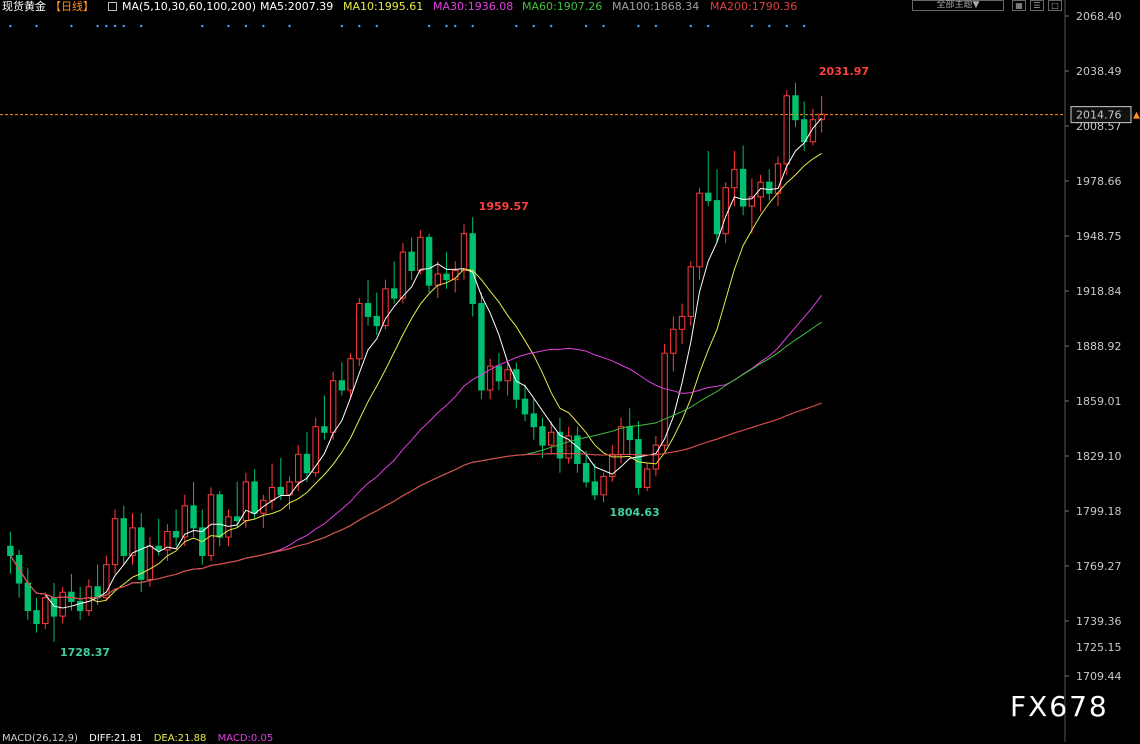  Describe the element at coordinates (1099, 115) in the screenshot. I see `current-price-label: 2014.76` at that location.